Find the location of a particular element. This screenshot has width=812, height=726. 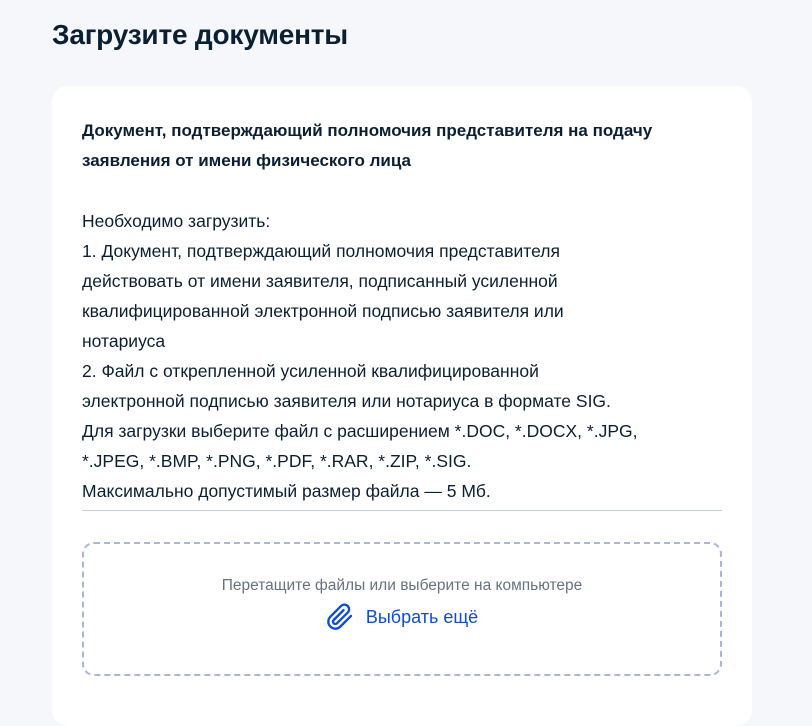

choose-more-label: Выбрать ещё is located at coordinates (422, 617).